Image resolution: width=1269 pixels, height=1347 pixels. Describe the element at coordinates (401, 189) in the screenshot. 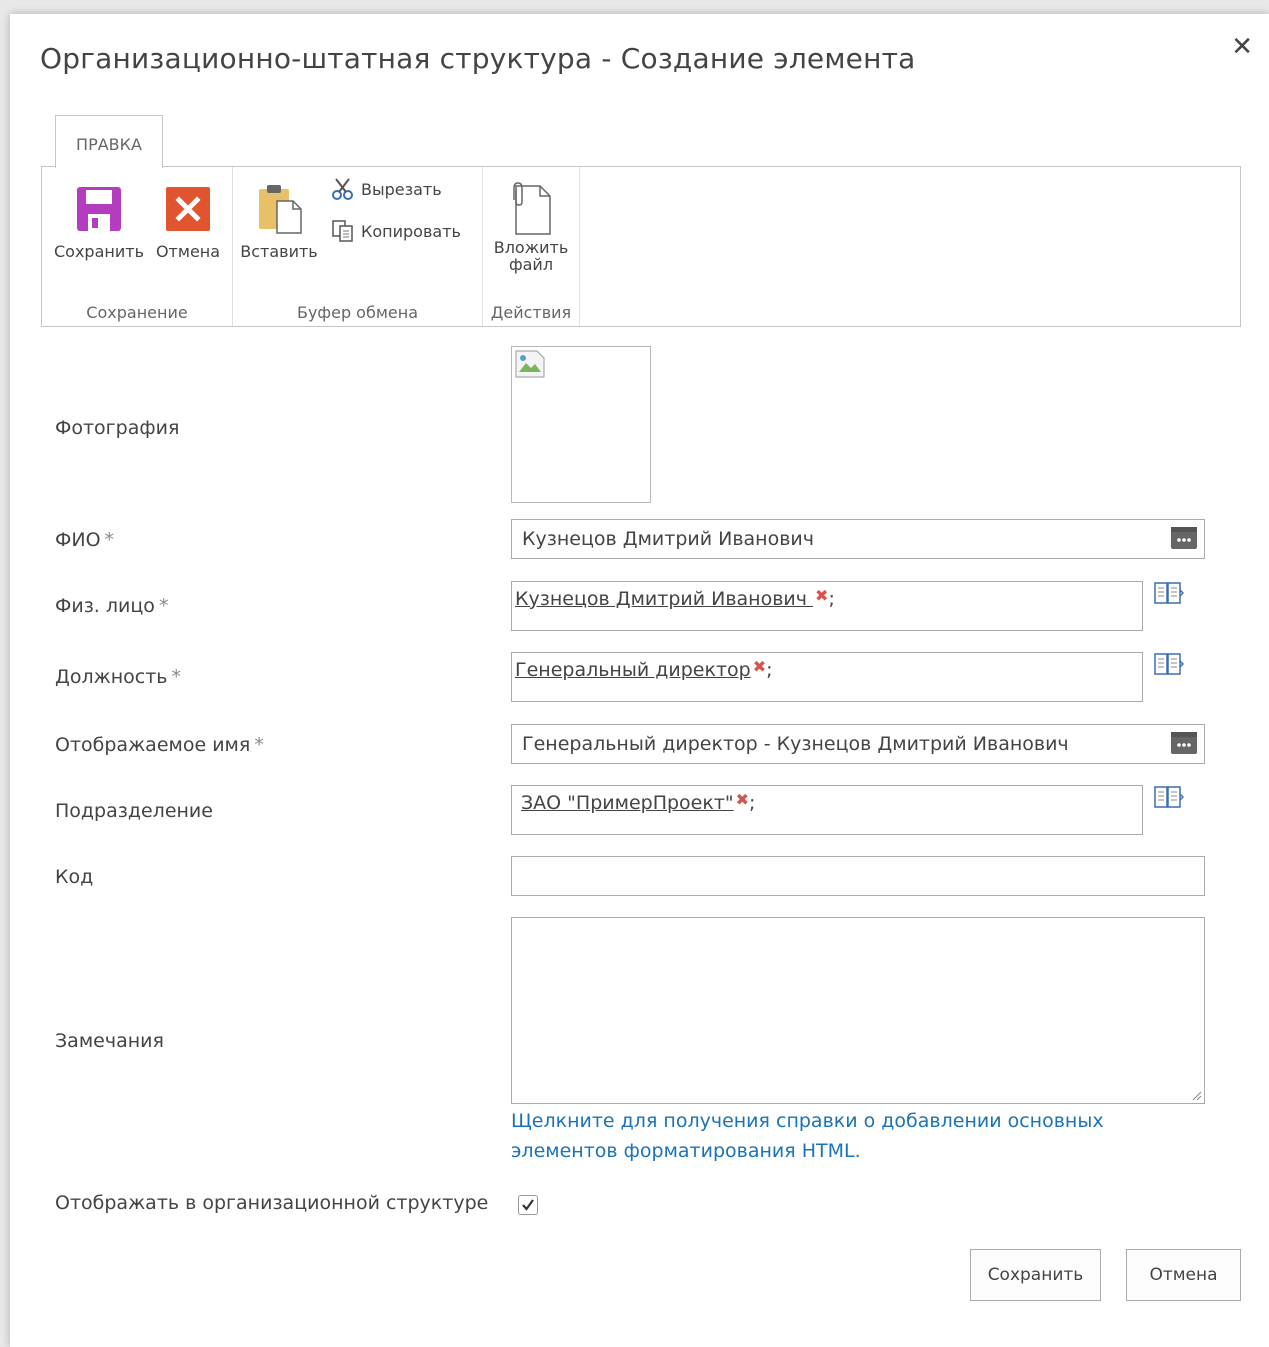

I see `ribbon-cut-label: Вырезать` at that location.